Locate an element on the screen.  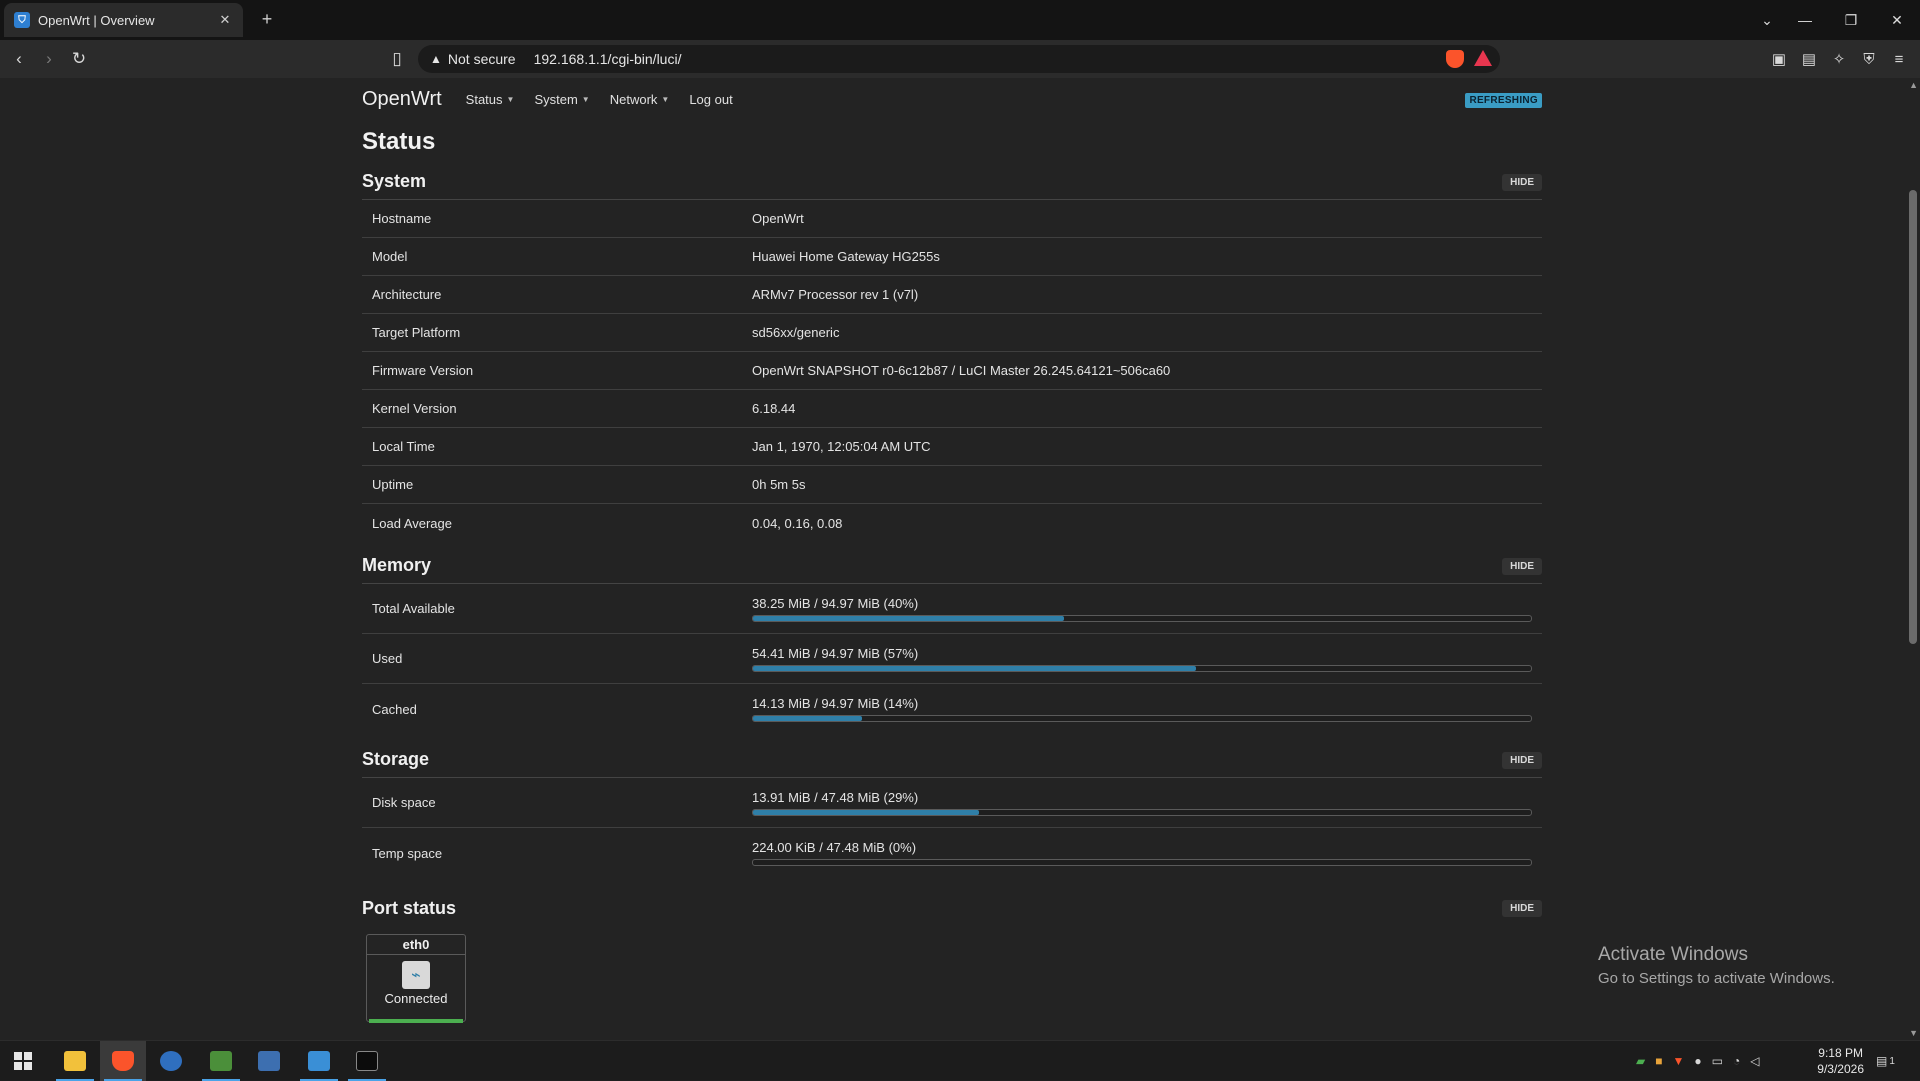
brave-icon is located at coordinates (123, 1061).